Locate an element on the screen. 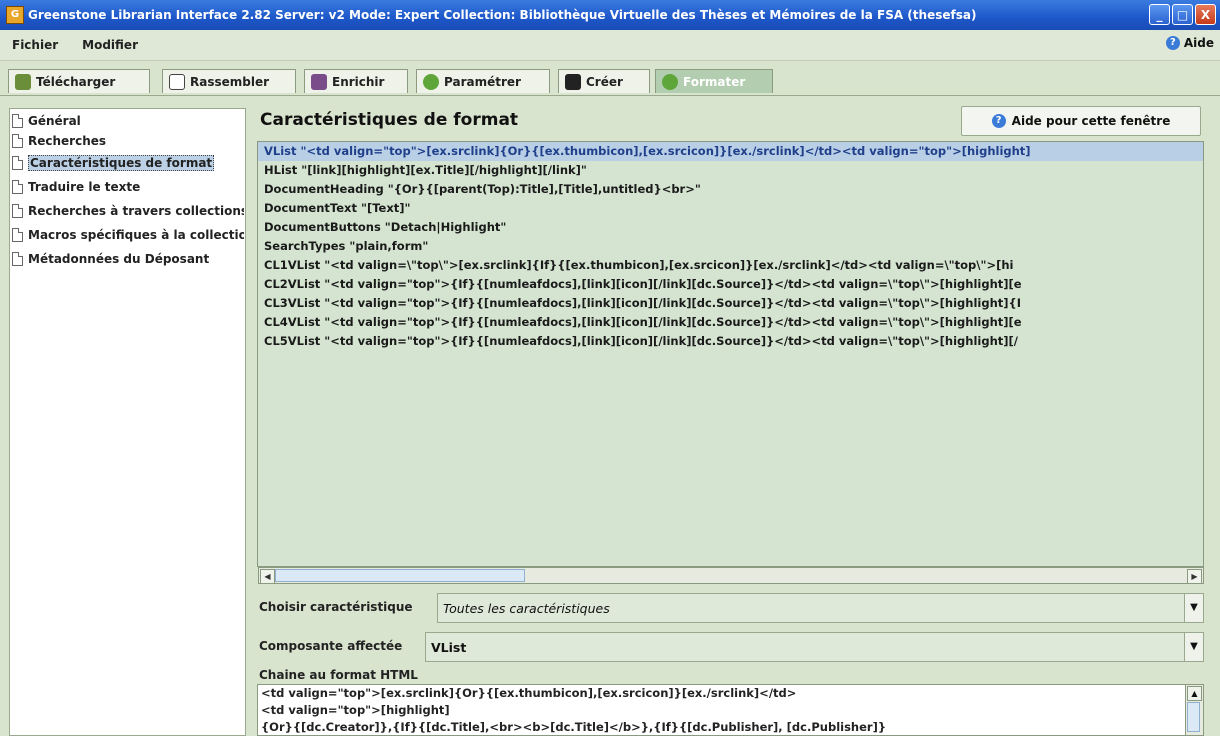  format-list-horizontal-scrollbar: ◀ ▶ is located at coordinates (731, 575).